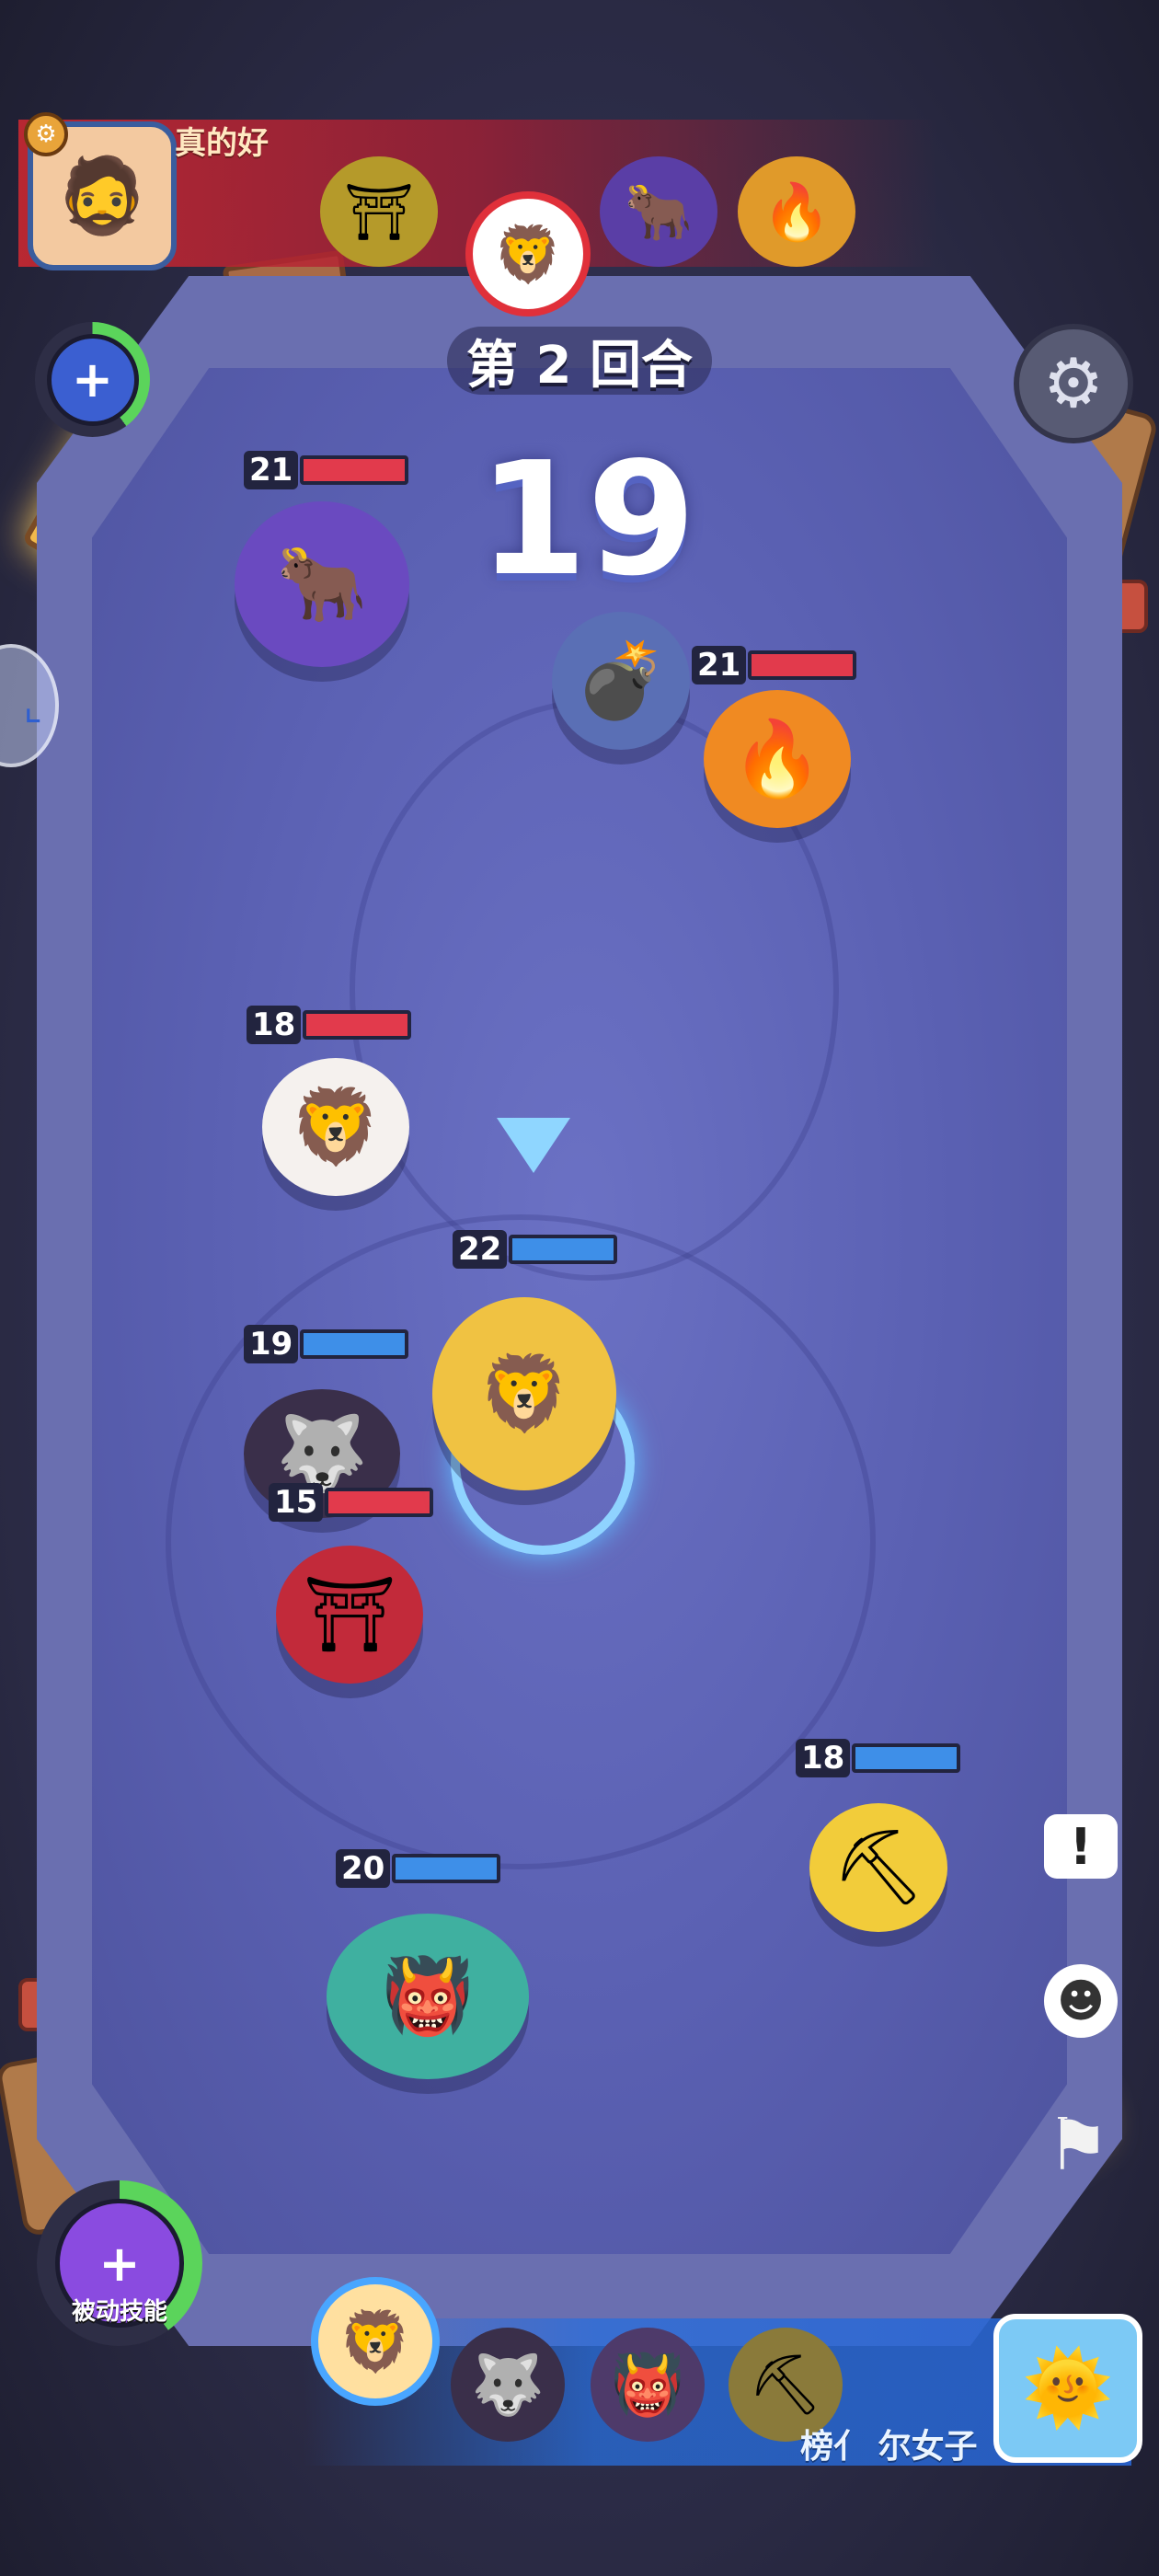 The image size is (1159, 2576). I want to click on passive-skill-label: 被动技能, so click(119, 2312).